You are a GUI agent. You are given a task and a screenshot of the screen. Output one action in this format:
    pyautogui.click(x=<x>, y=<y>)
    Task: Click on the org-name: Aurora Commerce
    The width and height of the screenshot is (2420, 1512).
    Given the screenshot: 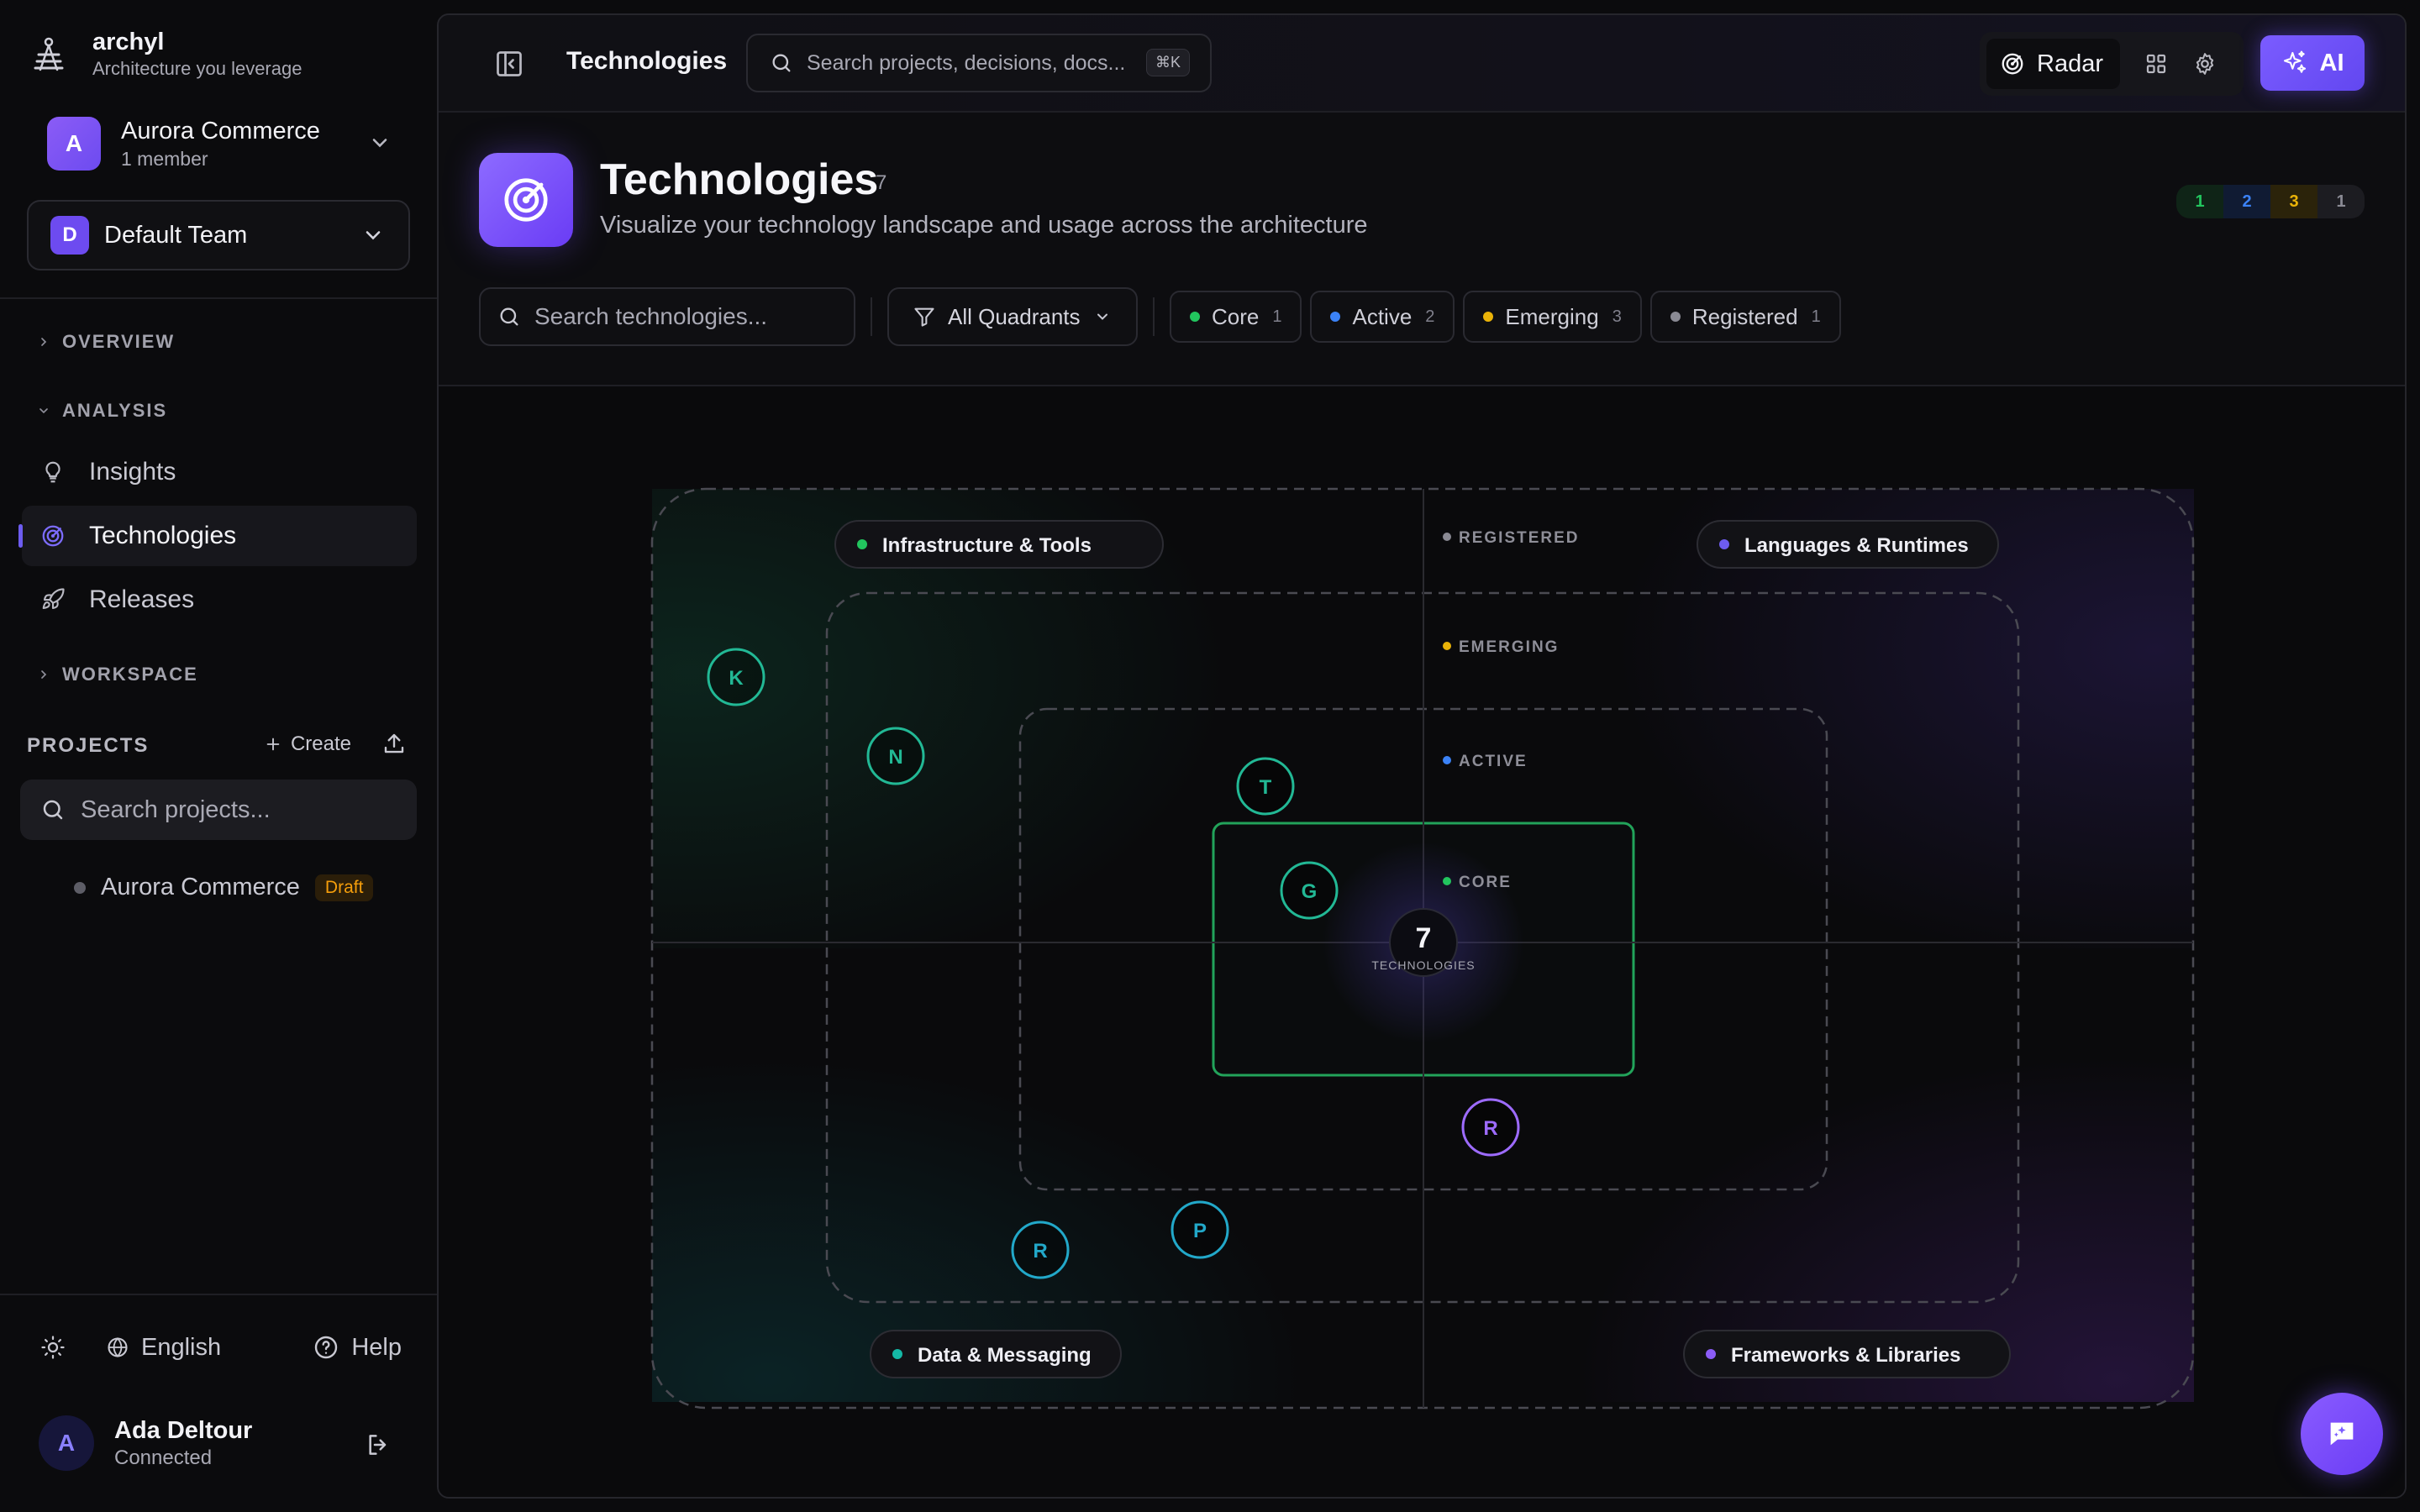 What is the action you would take?
    pyautogui.click(x=220, y=131)
    